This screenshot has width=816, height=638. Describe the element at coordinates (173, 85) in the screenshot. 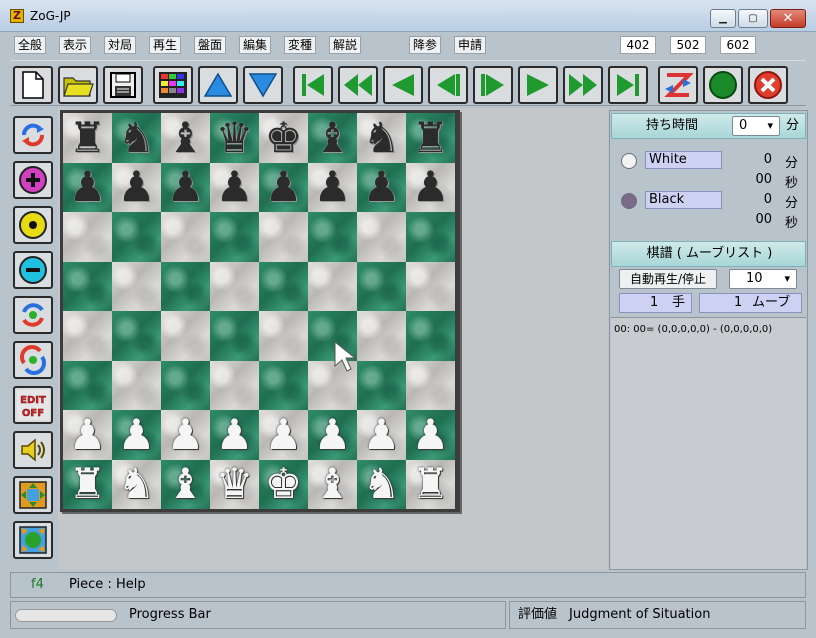

I see `board-palette-button` at that location.